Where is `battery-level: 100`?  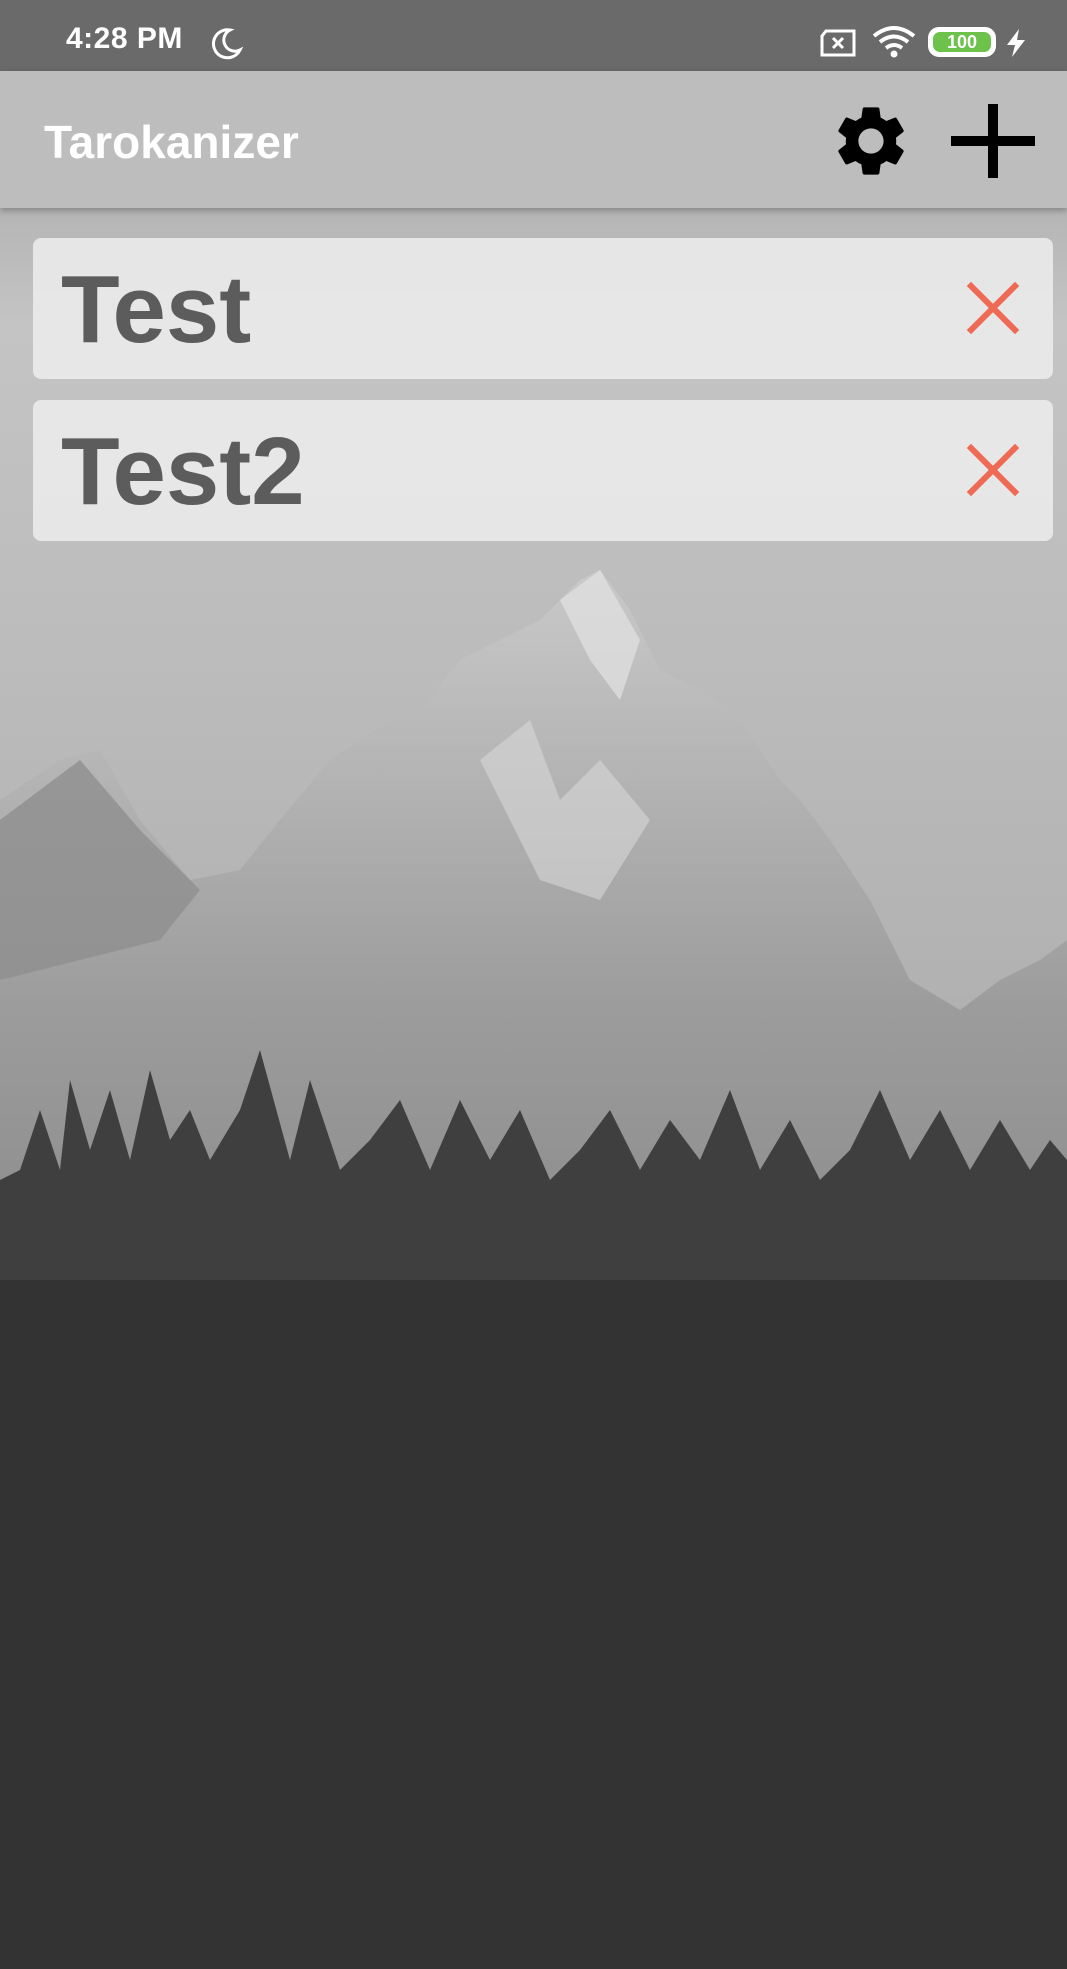
battery-level: 100 is located at coordinates (962, 42).